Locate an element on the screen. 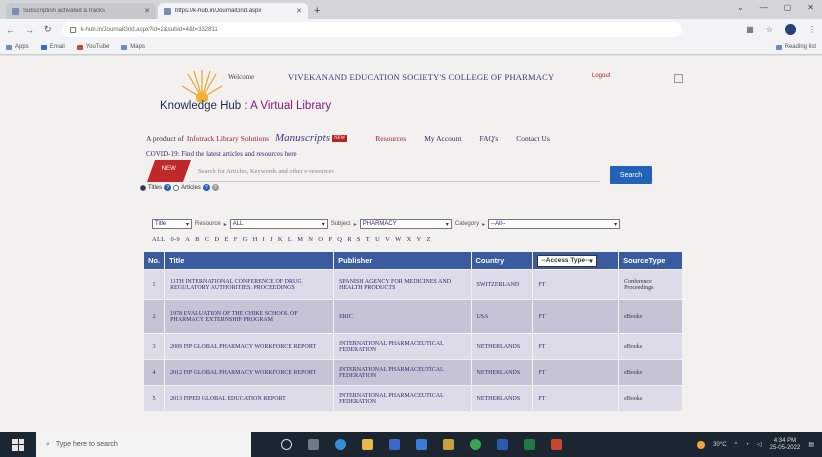 The image size is (822, 457). close-window-icon: ✕ is located at coordinates (810, 7).